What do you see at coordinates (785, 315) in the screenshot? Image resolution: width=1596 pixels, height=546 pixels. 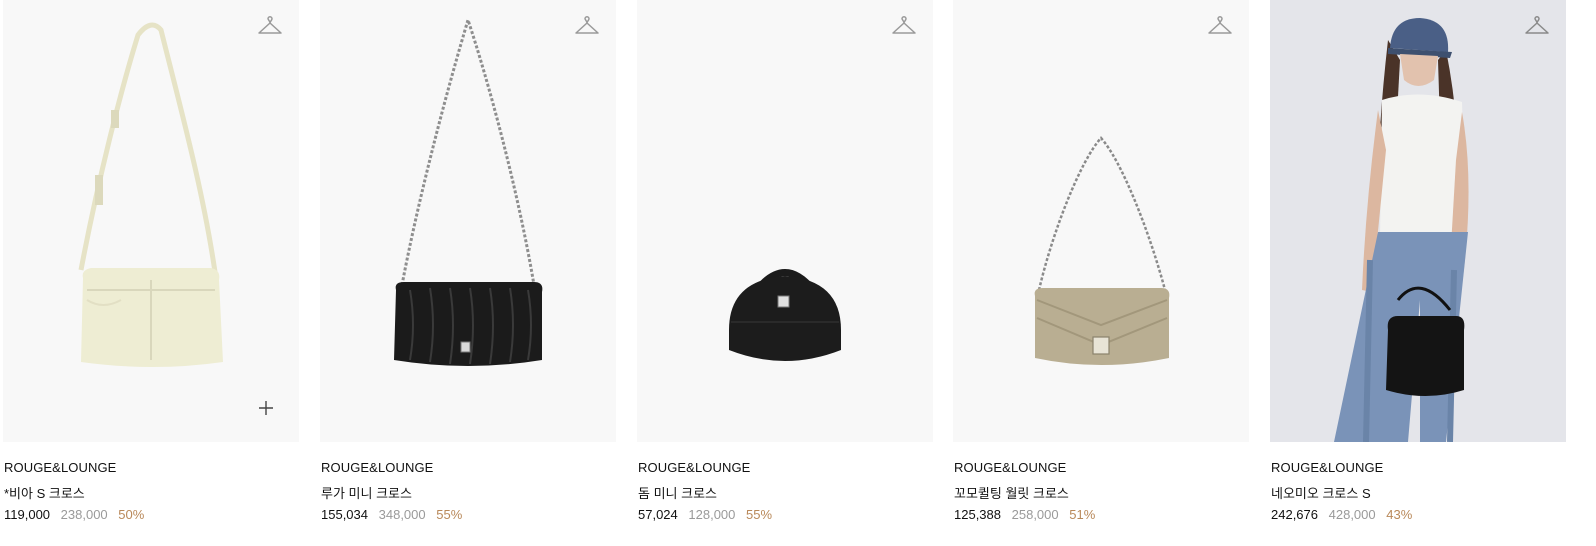 I see `black-dome-mini-bag-image` at bounding box center [785, 315].